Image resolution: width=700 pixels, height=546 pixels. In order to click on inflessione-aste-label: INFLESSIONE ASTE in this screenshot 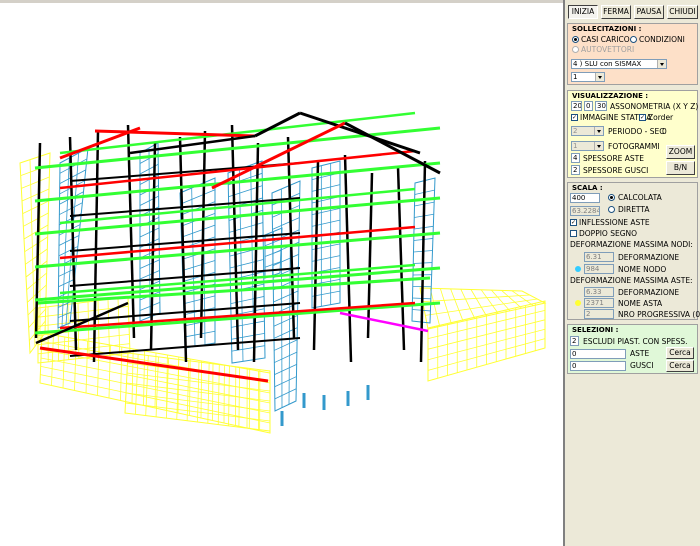, I will do `click(614, 222)`.